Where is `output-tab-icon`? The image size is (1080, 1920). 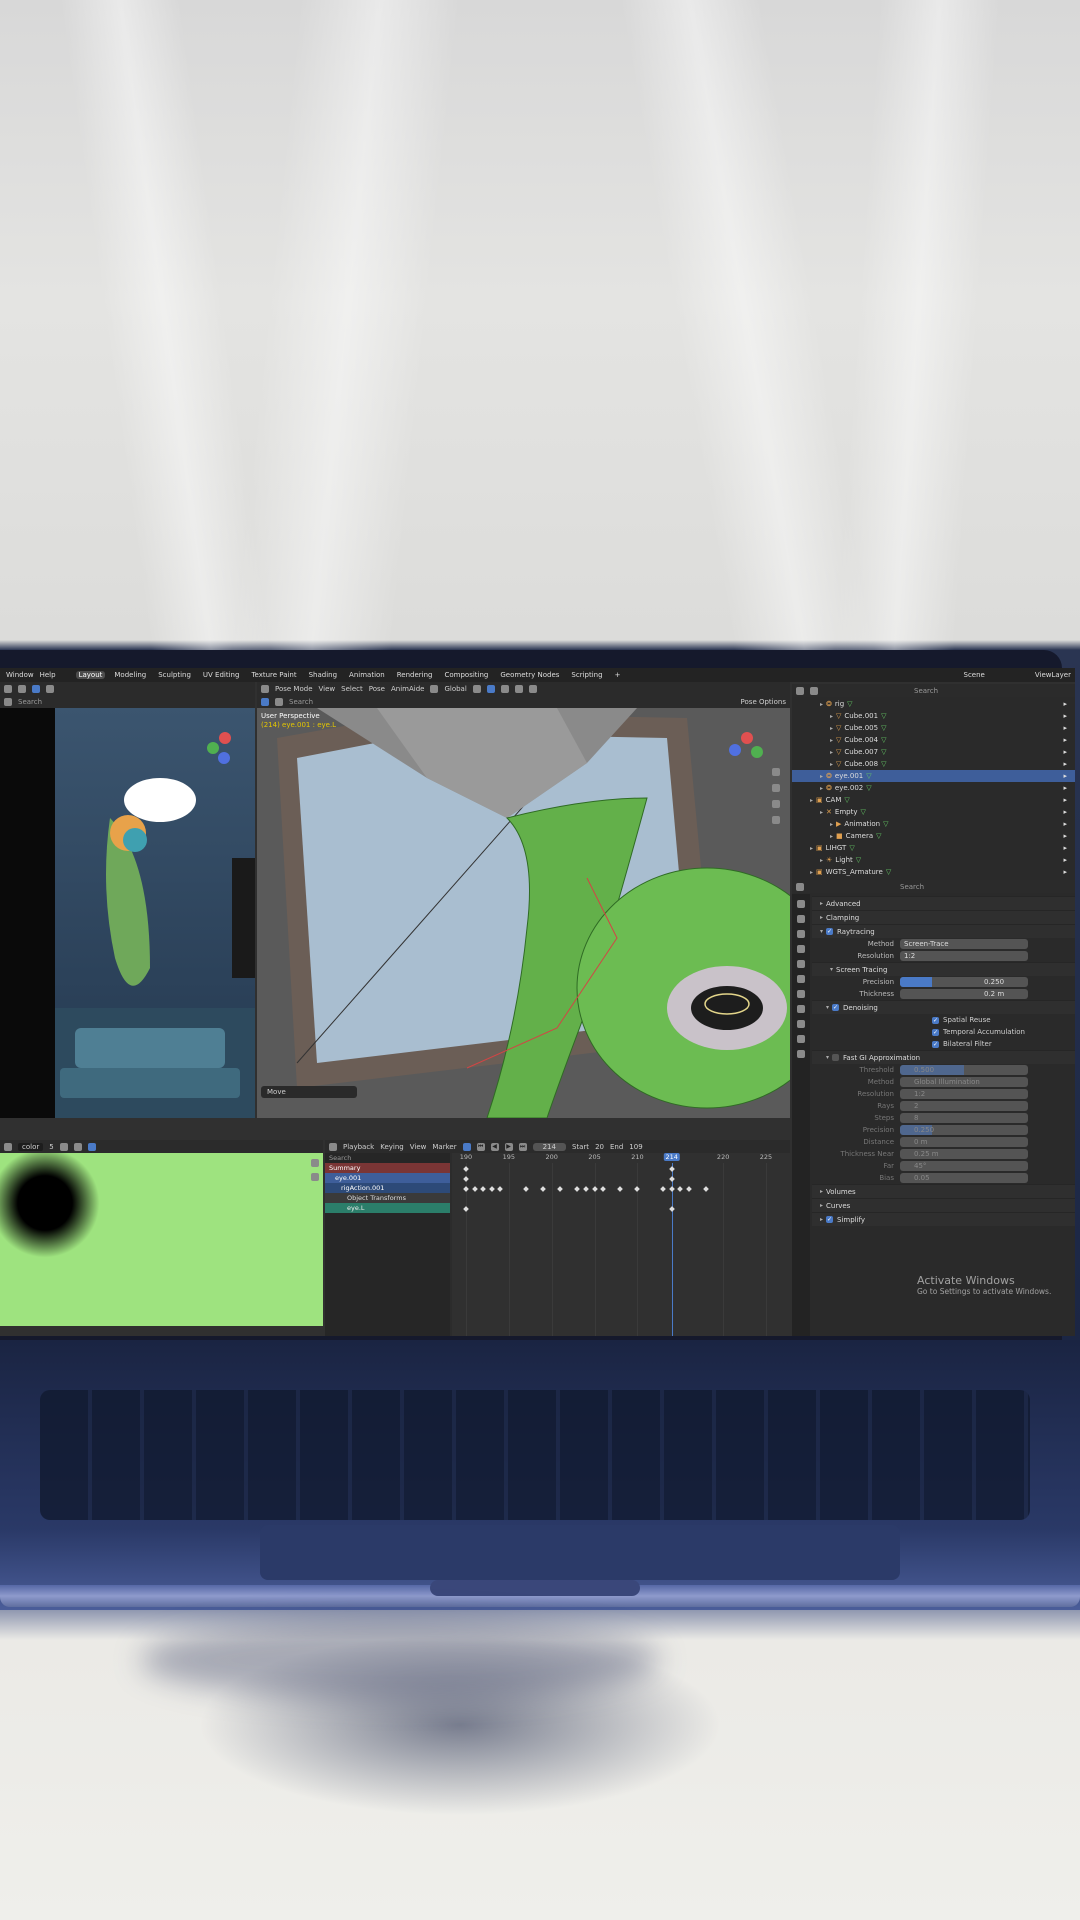
output-tab-icon is located at coordinates (801, 934).